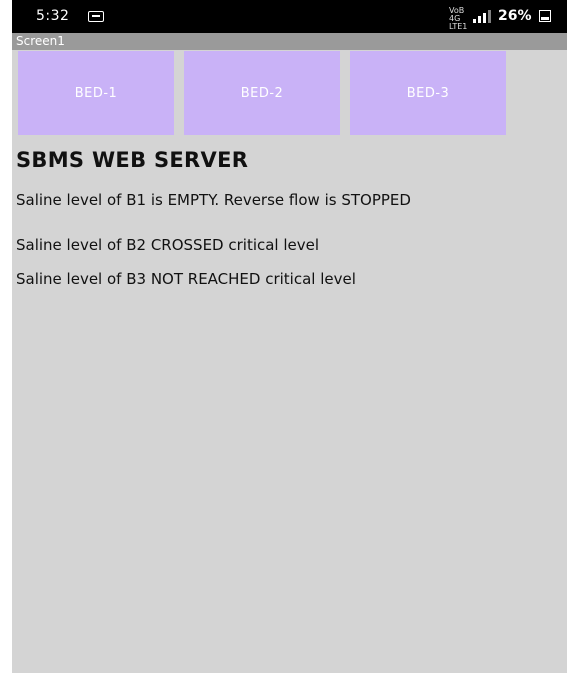  What do you see at coordinates (262, 93) in the screenshot?
I see `bed-2-button: BED-2` at bounding box center [262, 93].